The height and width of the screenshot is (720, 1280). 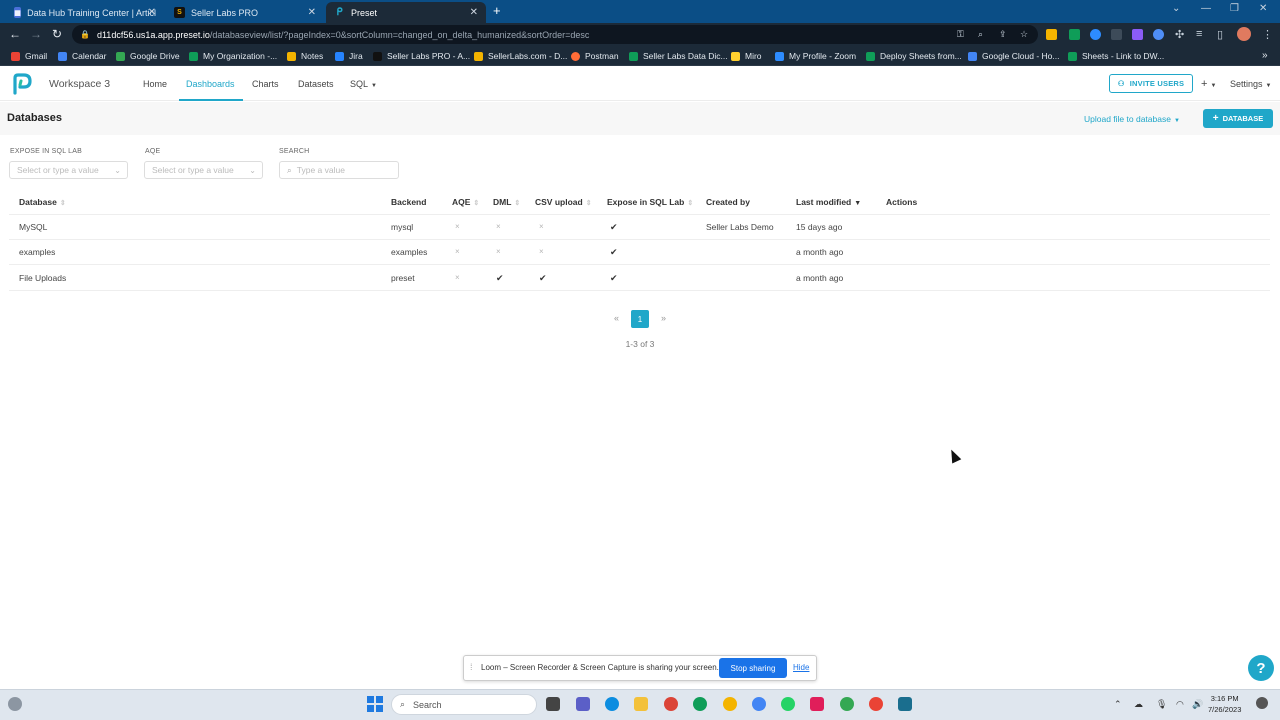 What do you see at coordinates (553, 704) in the screenshot?
I see `task-view-icon` at bounding box center [553, 704].